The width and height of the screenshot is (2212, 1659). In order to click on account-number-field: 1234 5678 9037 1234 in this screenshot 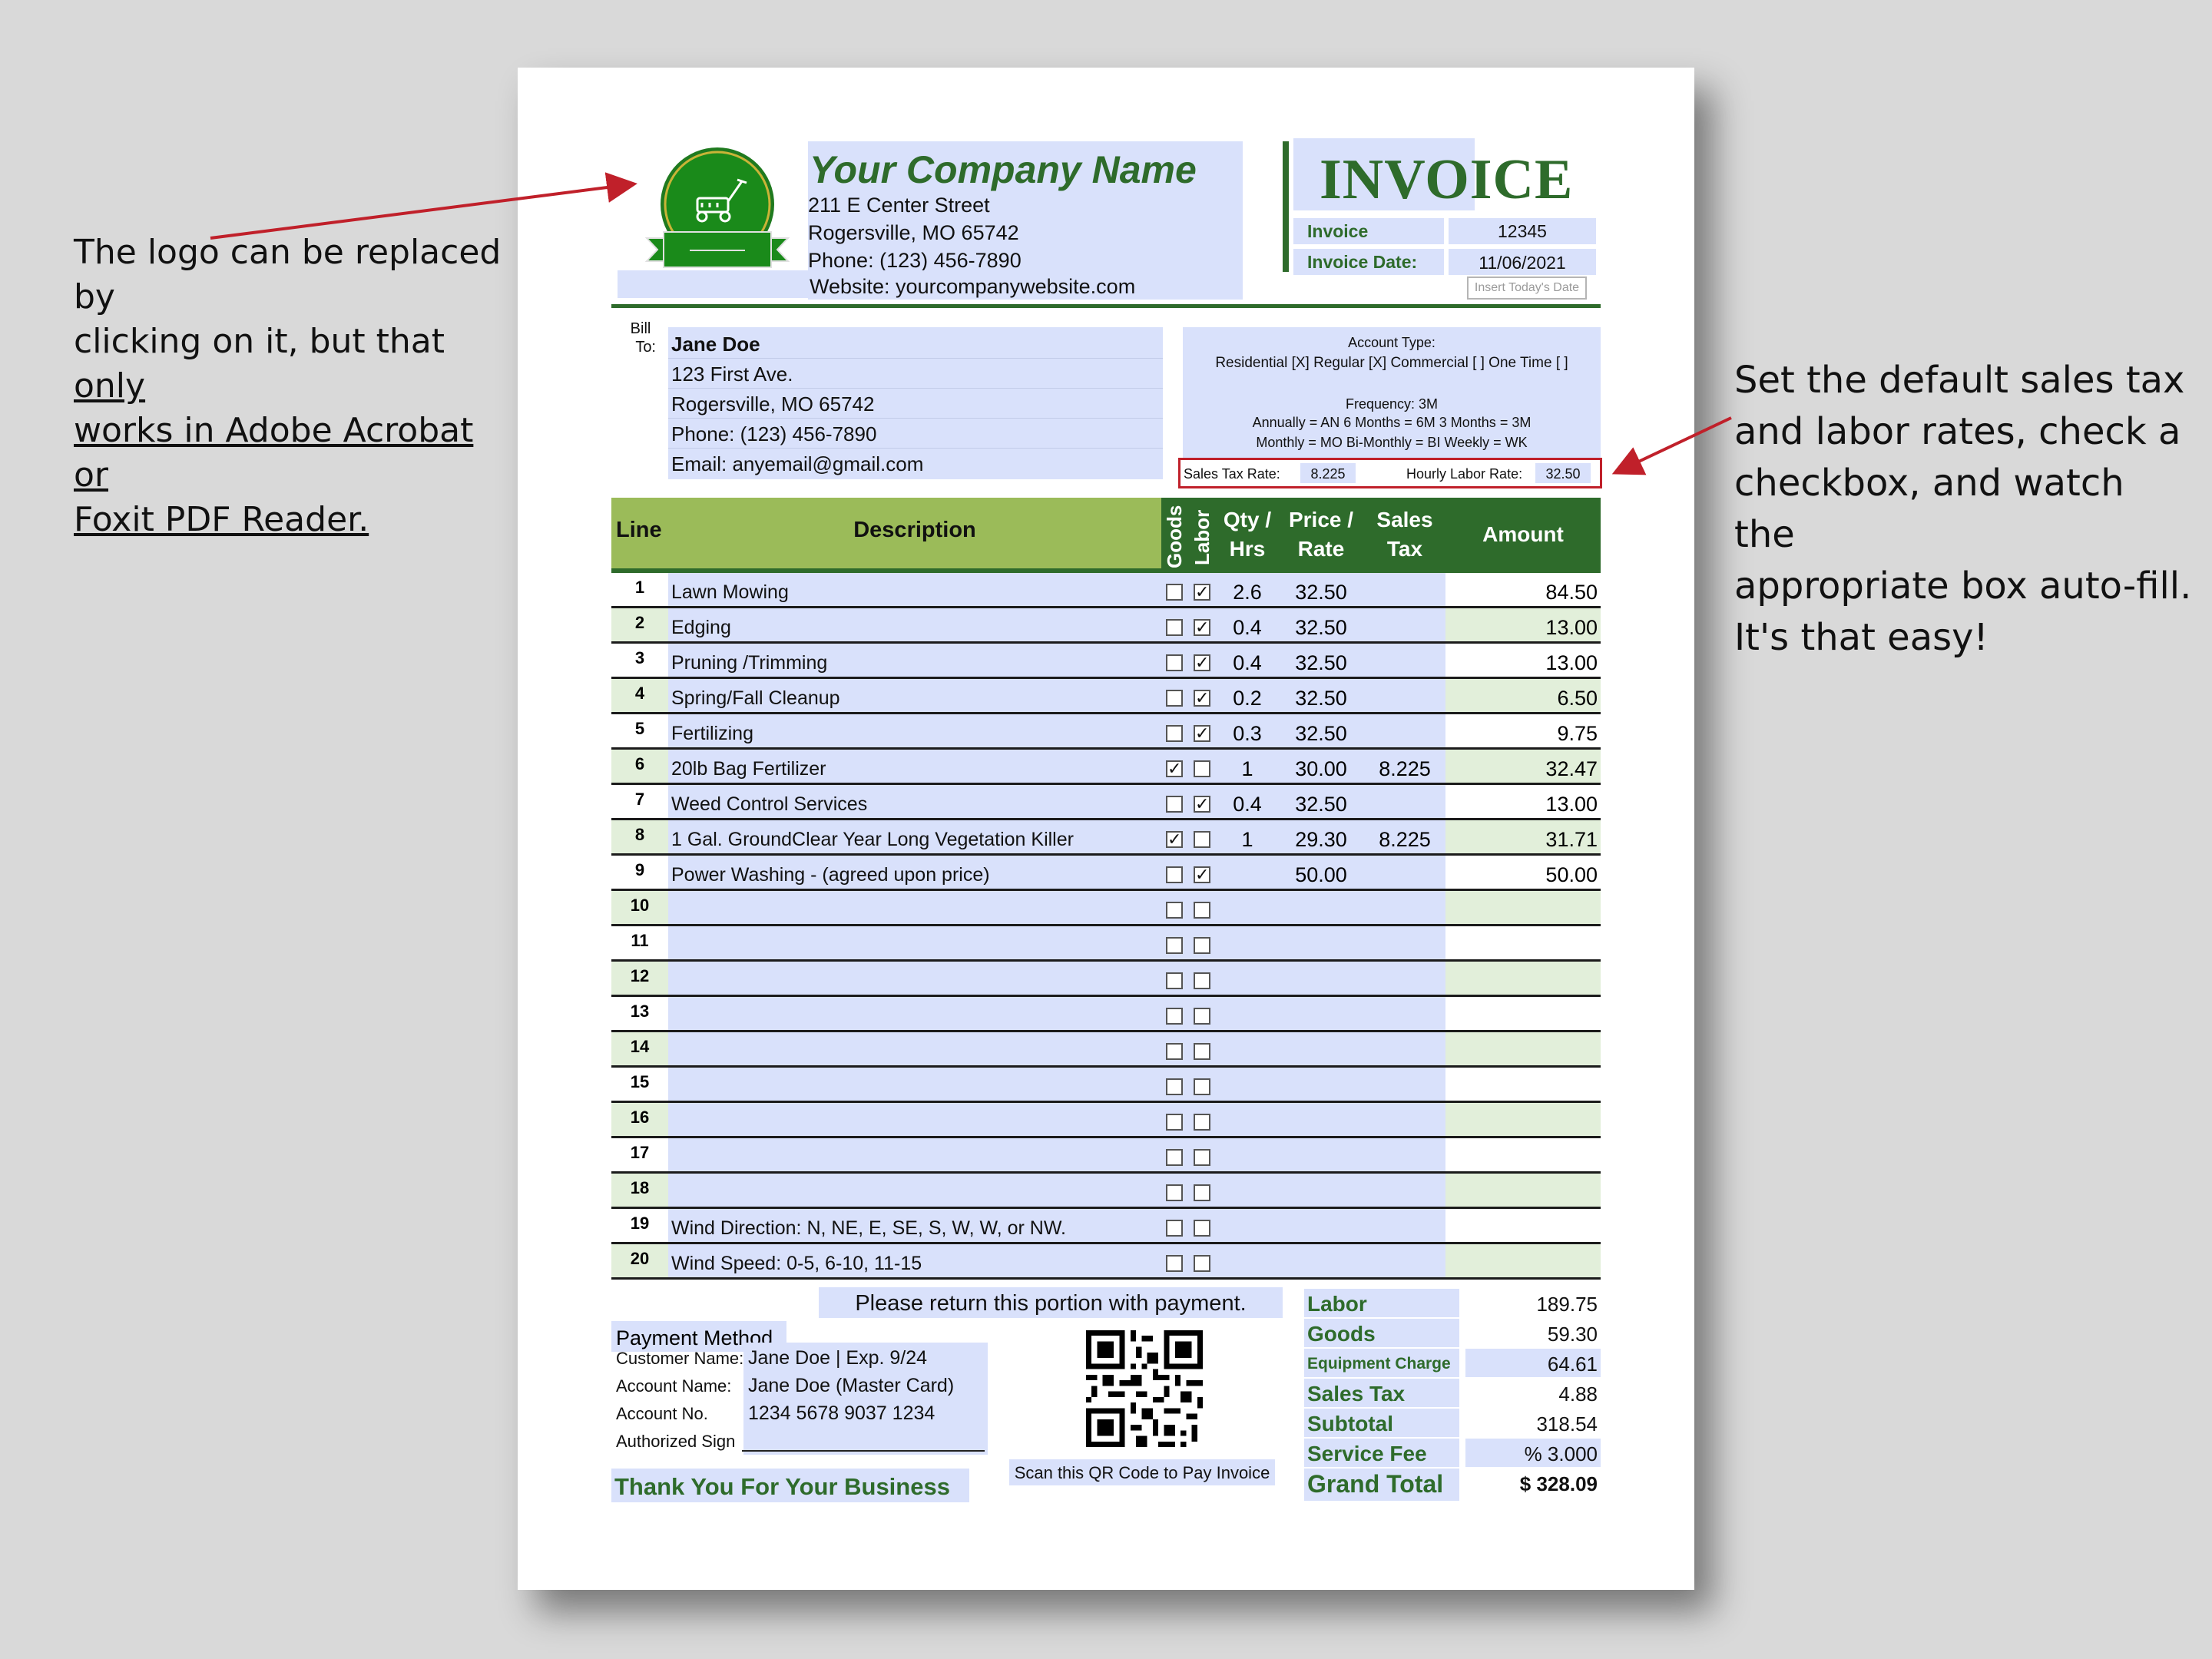, I will do `click(841, 1413)`.